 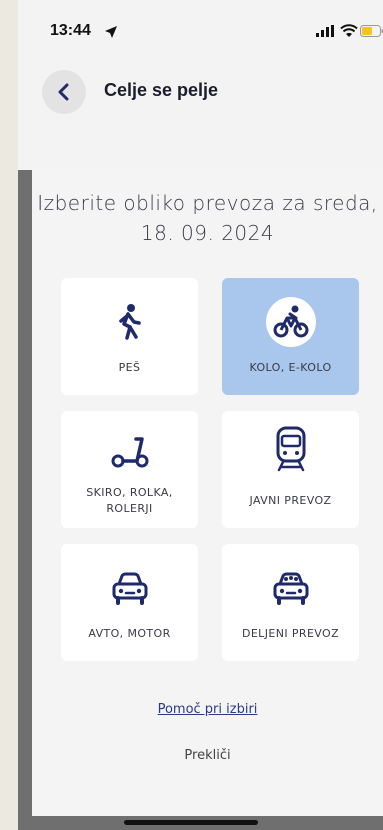 What do you see at coordinates (129, 501) in the screenshot?
I see `option-scooter-label: SKIRO, ROLKA, ROLERJI` at bounding box center [129, 501].